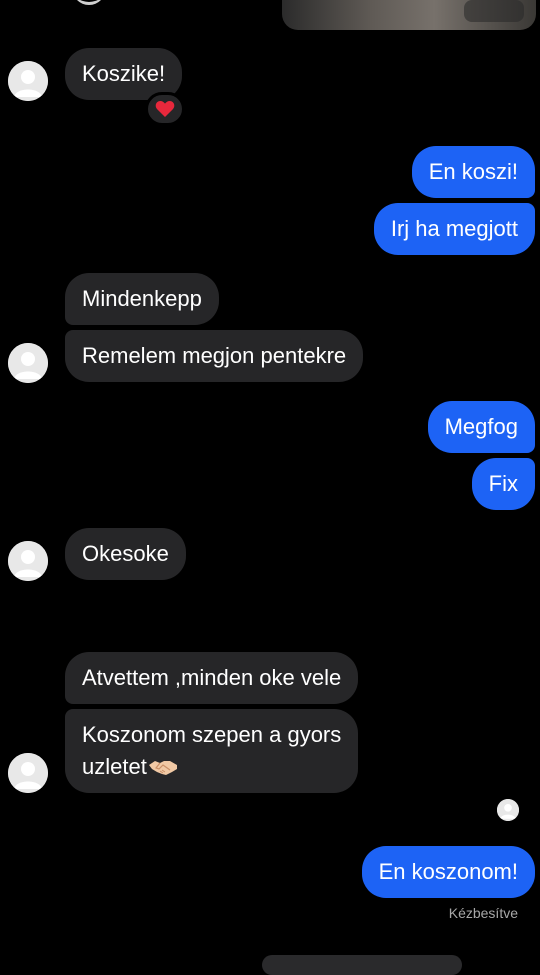 The height and width of the screenshot is (975, 540). What do you see at coordinates (212, 734) in the screenshot?
I see `message-text-line: Koszonom szepen a gyors` at bounding box center [212, 734].